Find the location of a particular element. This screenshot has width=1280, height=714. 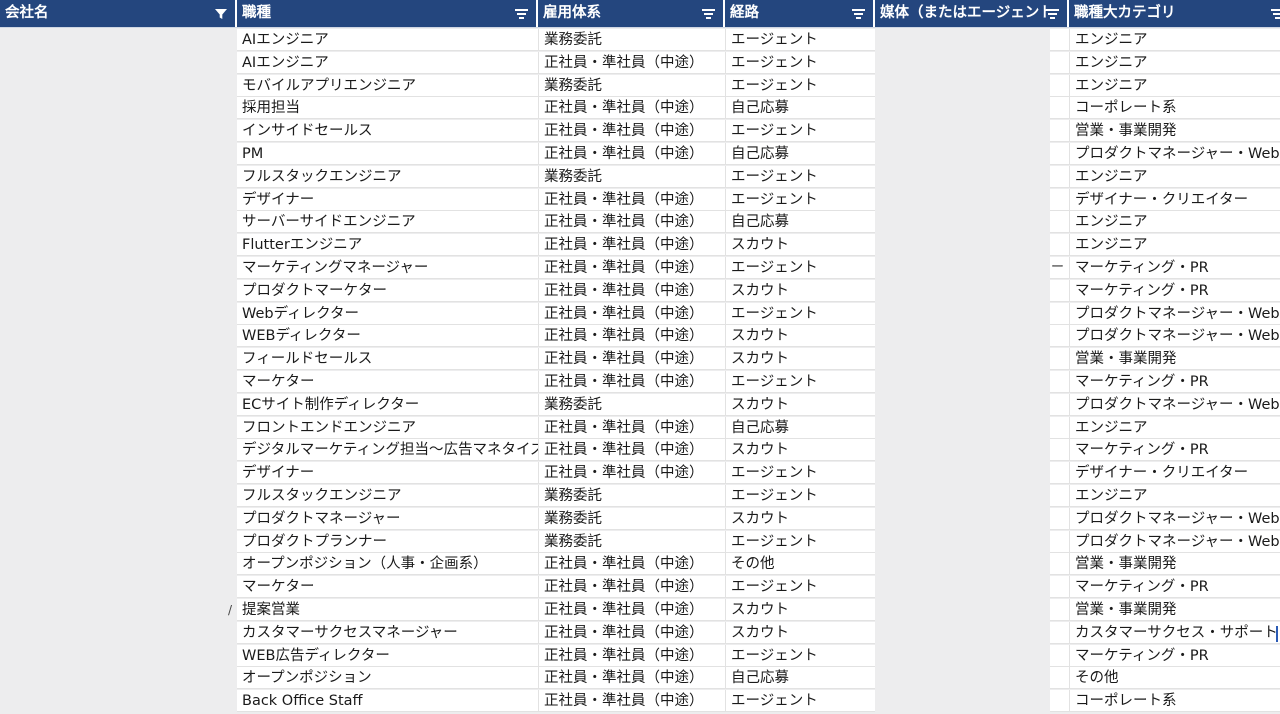

cell-role: プロダクトプランナー is located at coordinates (387, 541).